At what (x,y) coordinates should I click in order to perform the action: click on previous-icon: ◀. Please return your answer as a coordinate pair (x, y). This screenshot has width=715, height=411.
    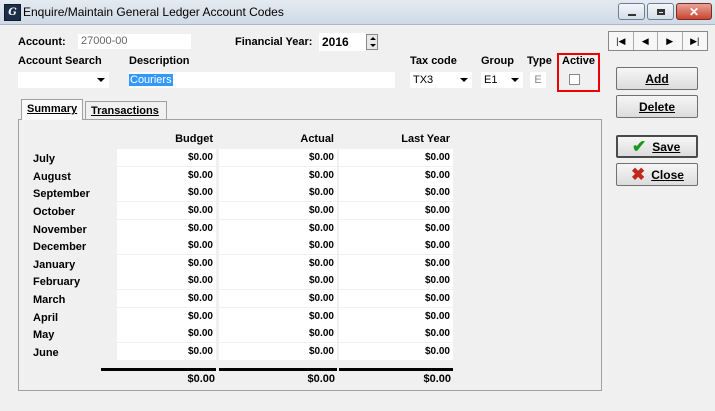
    Looking at the image, I should click on (645, 40).